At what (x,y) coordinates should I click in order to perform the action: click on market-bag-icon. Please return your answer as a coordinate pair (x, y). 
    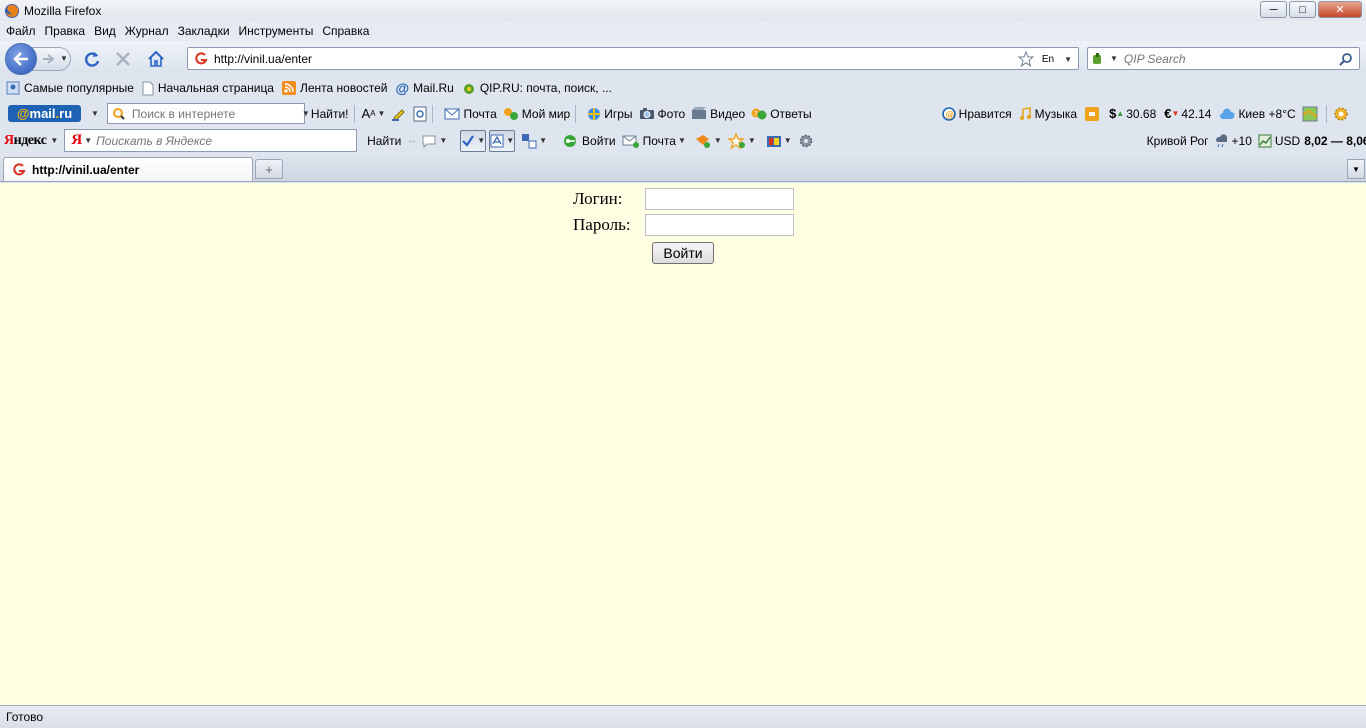
    Looking at the image, I should click on (703, 141).